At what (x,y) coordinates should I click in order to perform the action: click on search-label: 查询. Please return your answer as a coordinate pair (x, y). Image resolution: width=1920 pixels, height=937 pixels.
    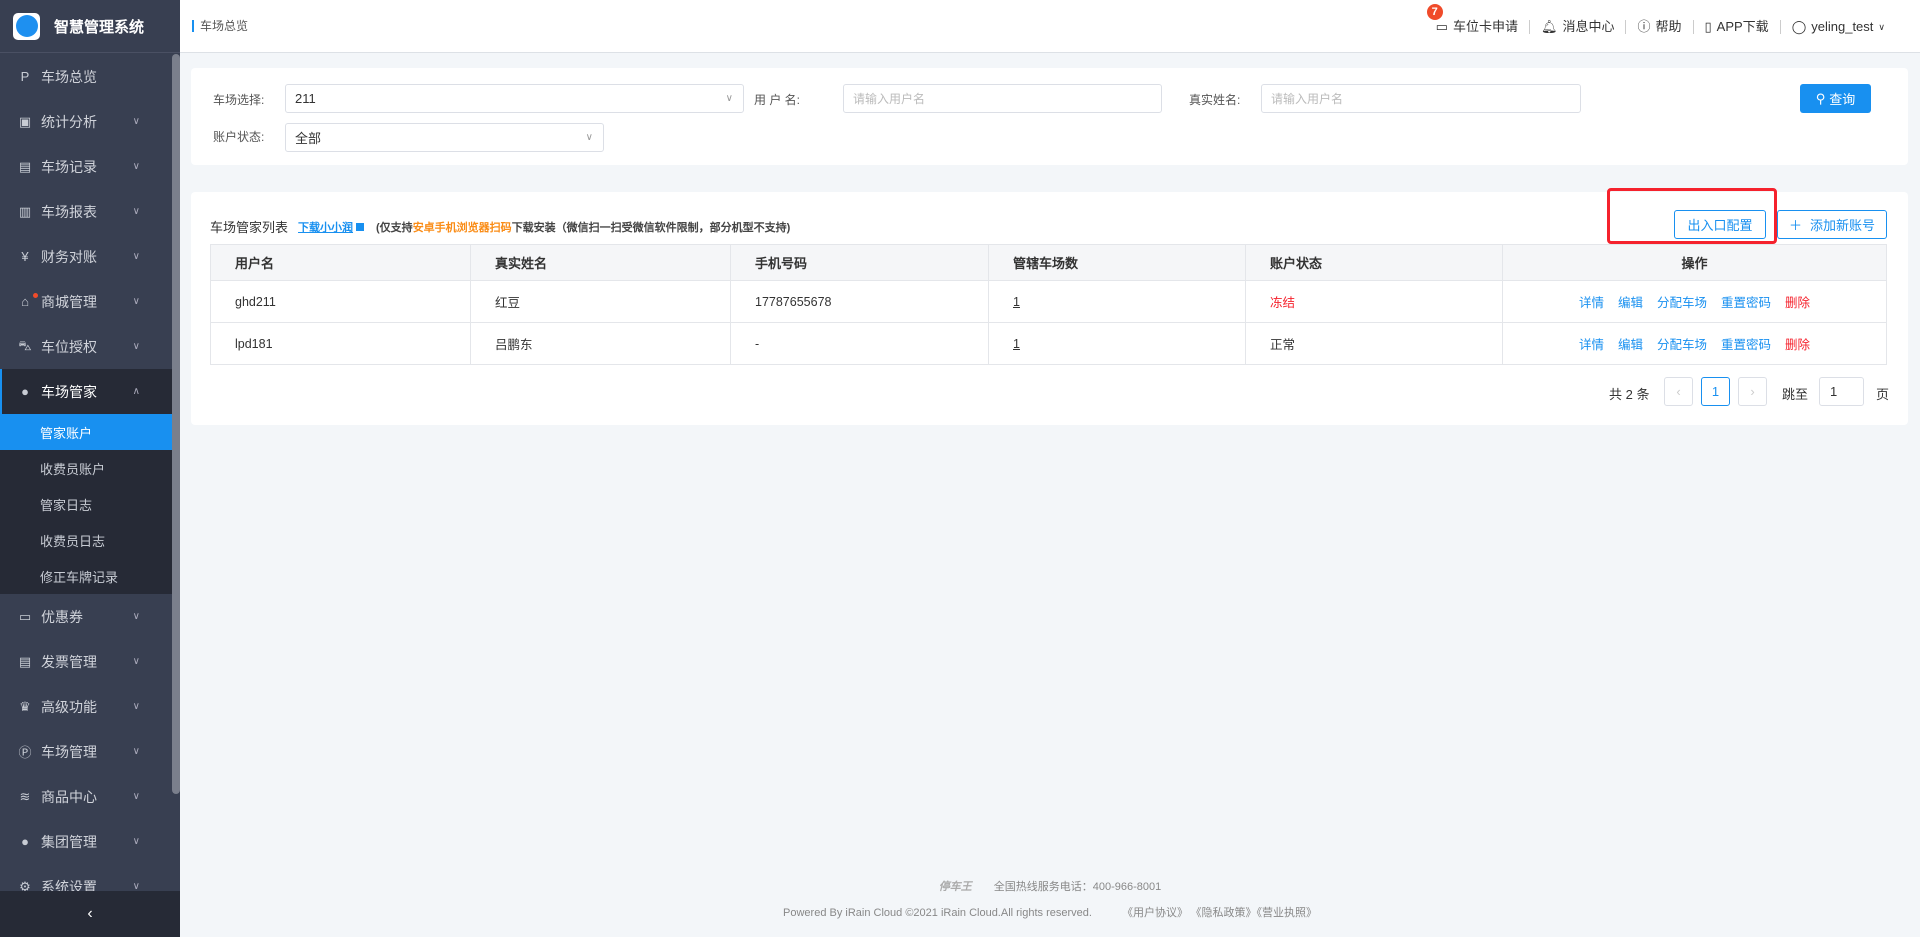
    Looking at the image, I should click on (1842, 99).